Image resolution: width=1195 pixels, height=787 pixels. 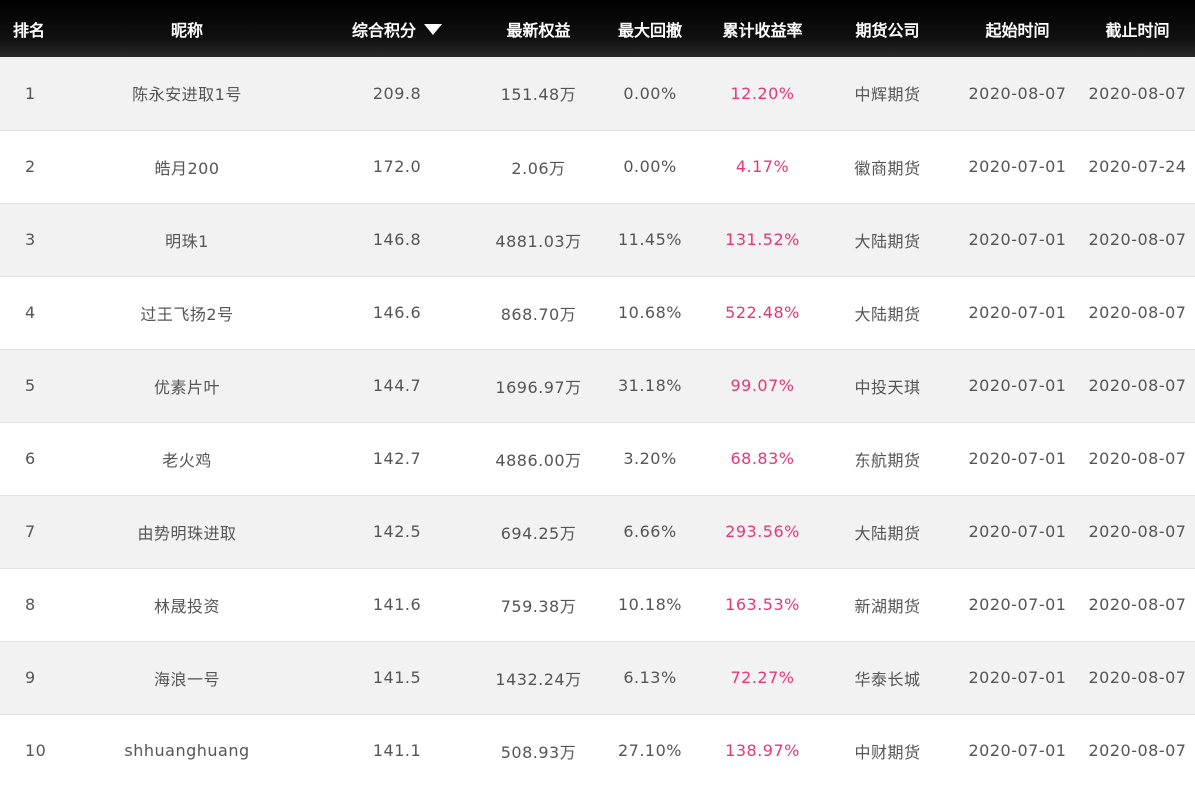 What do you see at coordinates (187, 239) in the screenshot?
I see `cell-nickname: 明珠1` at bounding box center [187, 239].